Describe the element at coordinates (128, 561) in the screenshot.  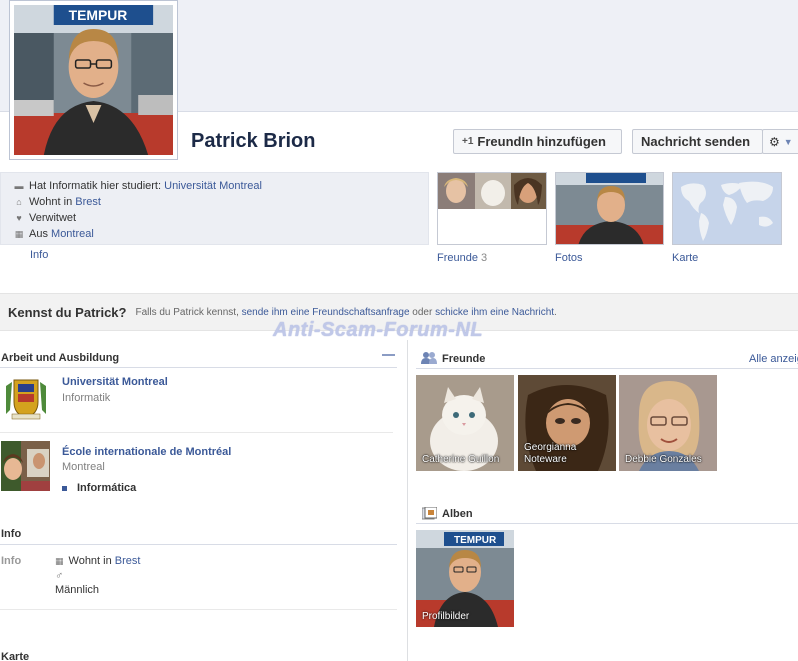
I see `info-city-link: Brest` at that location.